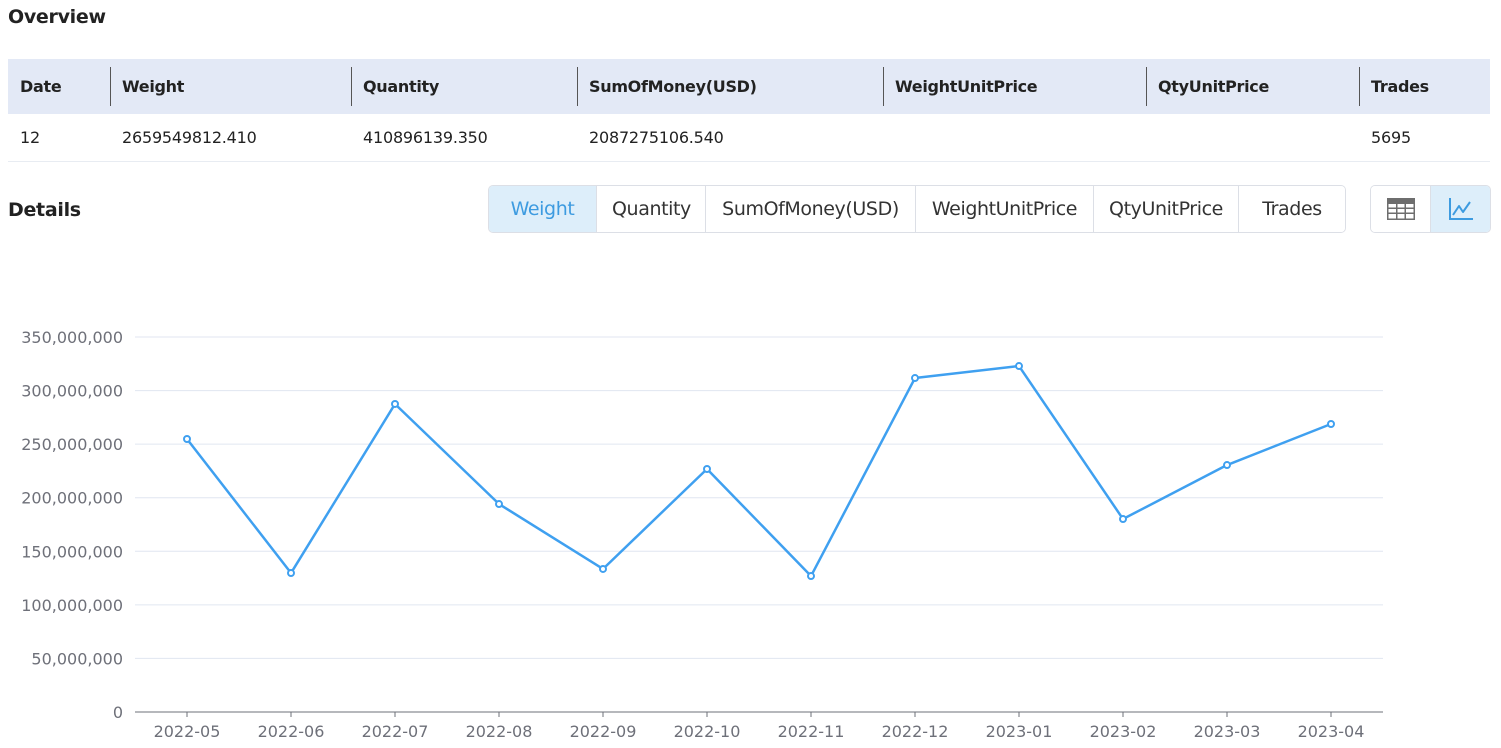  I want to click on col-header-weightunitprice: WeightUnitPrice, so click(1014, 86).